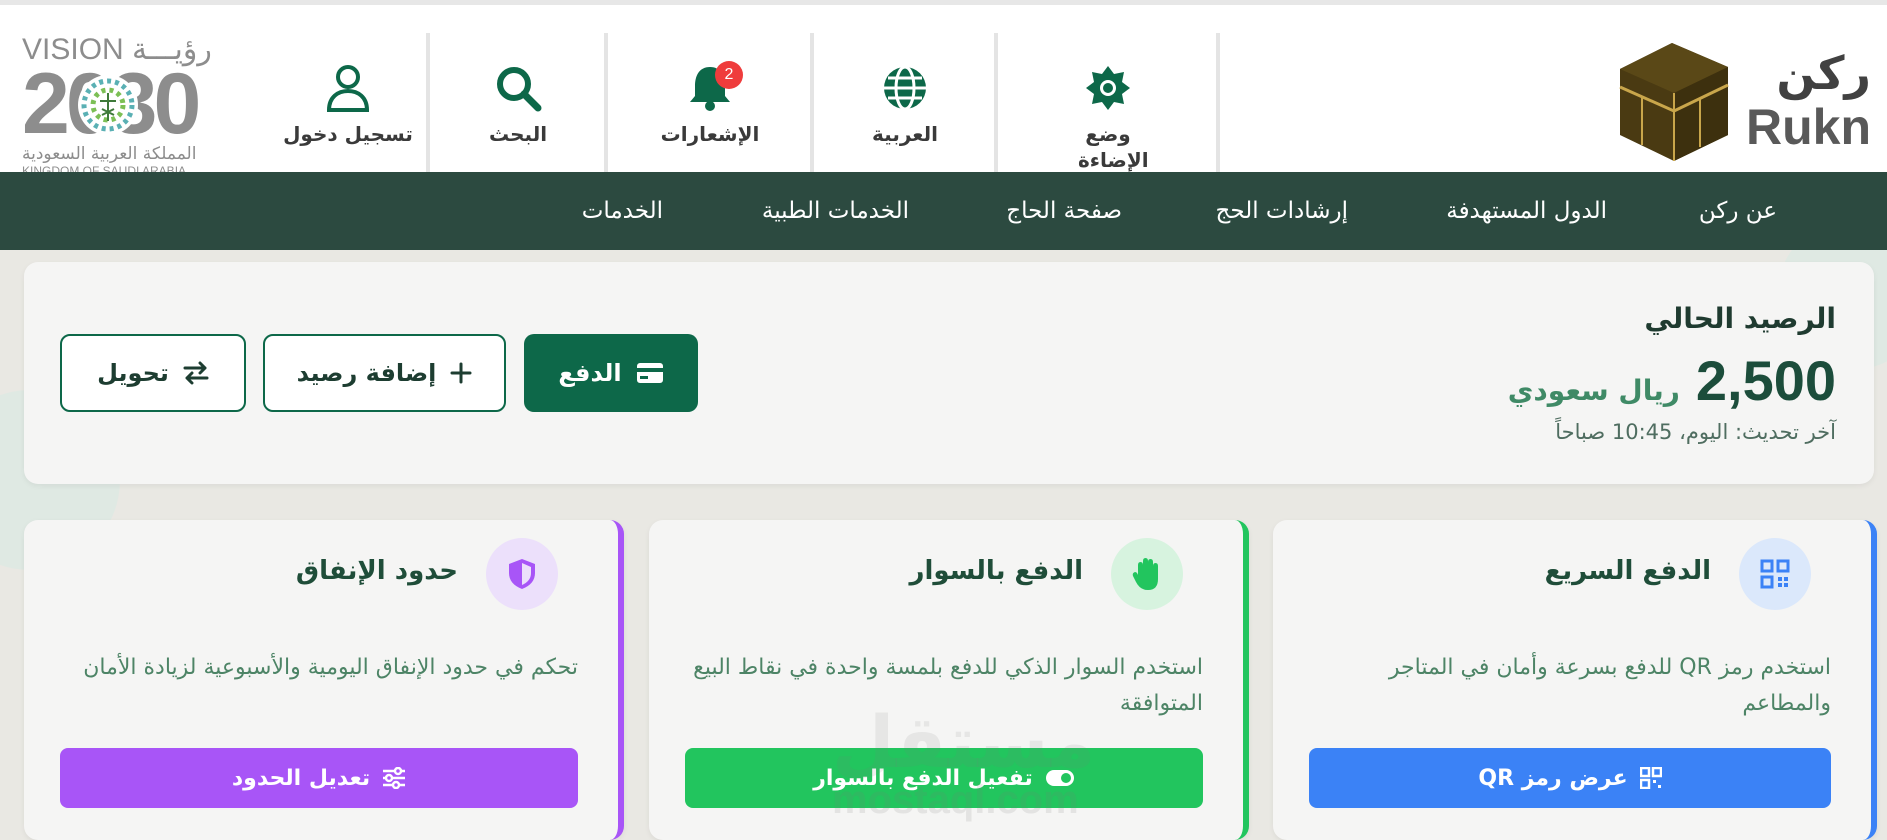 This screenshot has height=840, width=1887. What do you see at coordinates (522, 574) in the screenshot?
I see `shield-icon` at bounding box center [522, 574].